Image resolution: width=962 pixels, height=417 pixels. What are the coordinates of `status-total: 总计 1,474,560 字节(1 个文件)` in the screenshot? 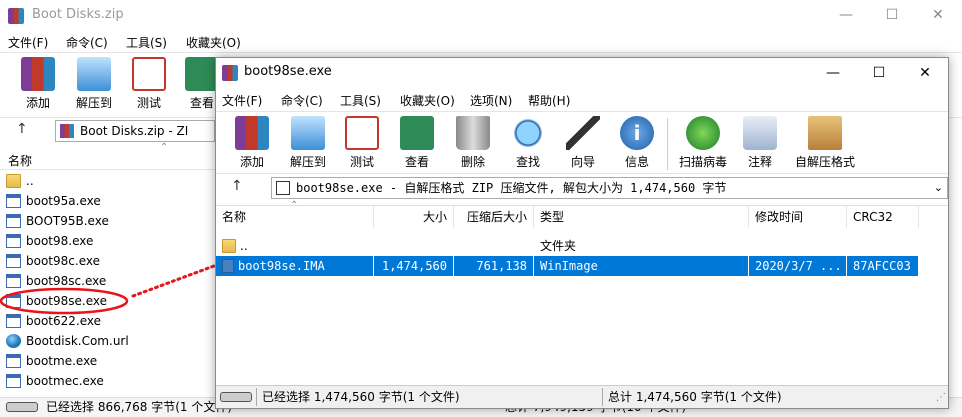 It's located at (695, 397).